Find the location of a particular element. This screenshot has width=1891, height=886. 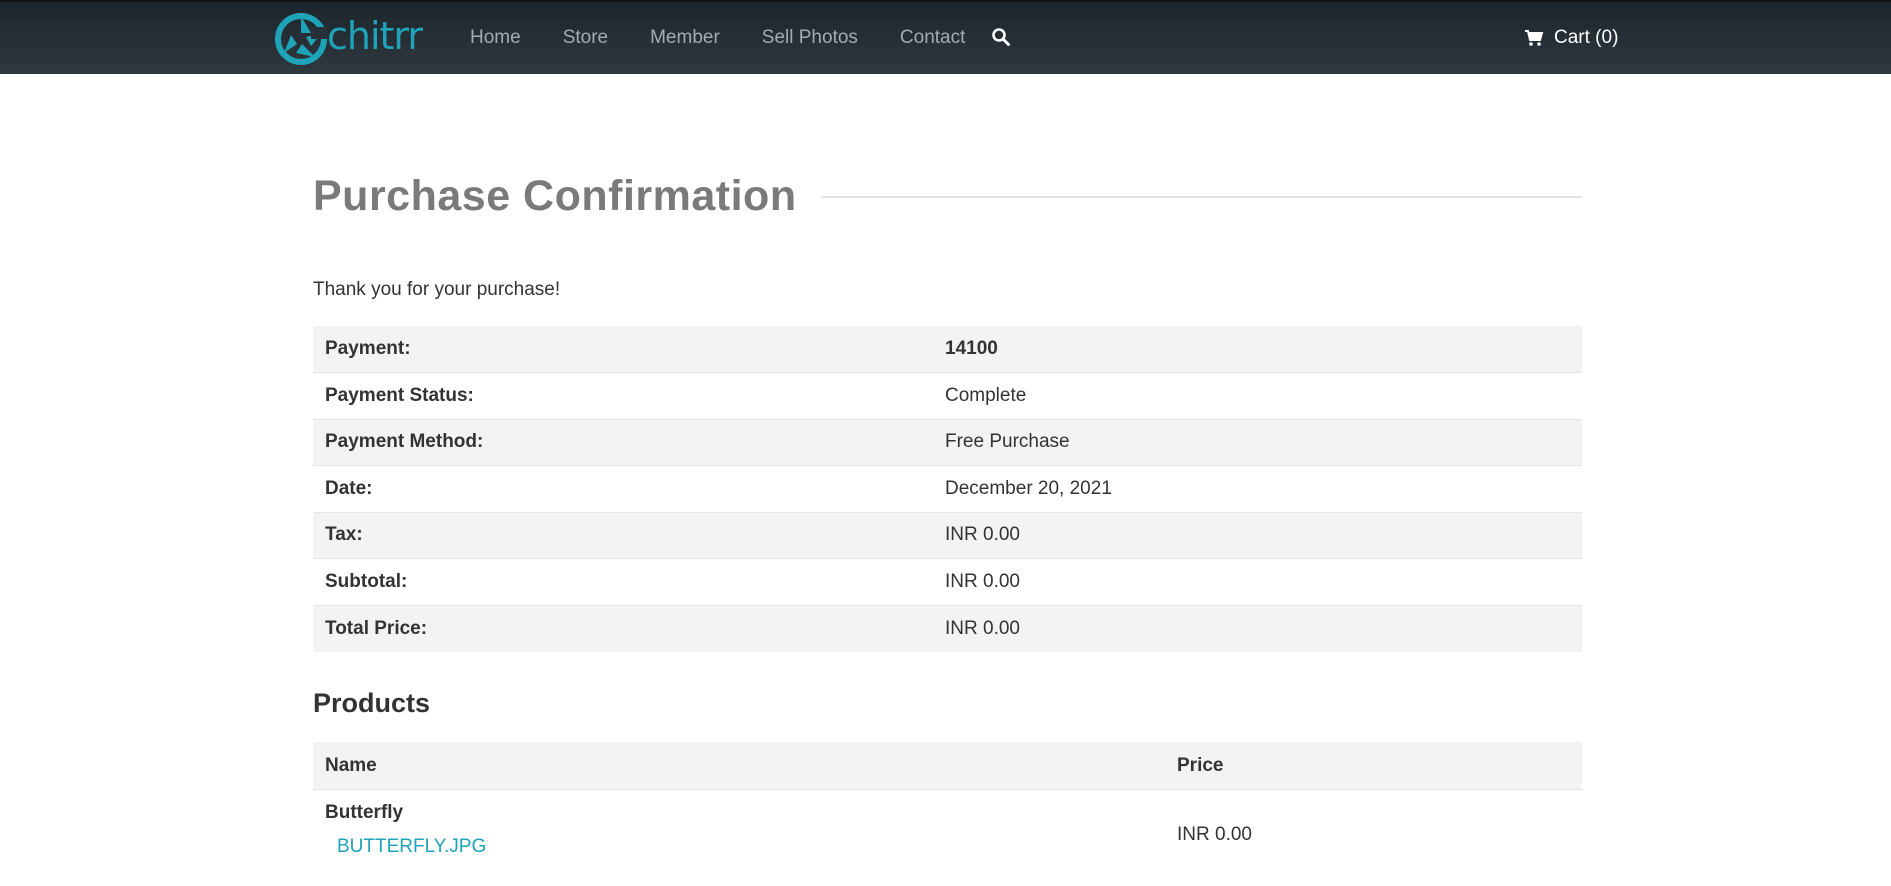

page-title: Purchase Confirmation is located at coordinates (555, 196).